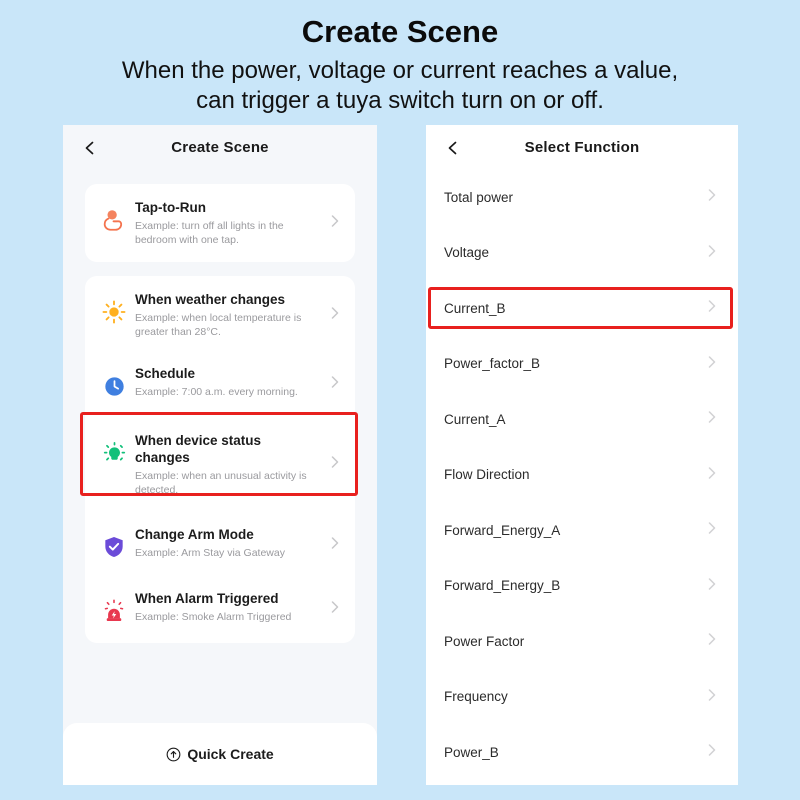 The image size is (800, 800). What do you see at coordinates (170, 207) in the screenshot?
I see `scene-title: Tap-to-Run` at bounding box center [170, 207].